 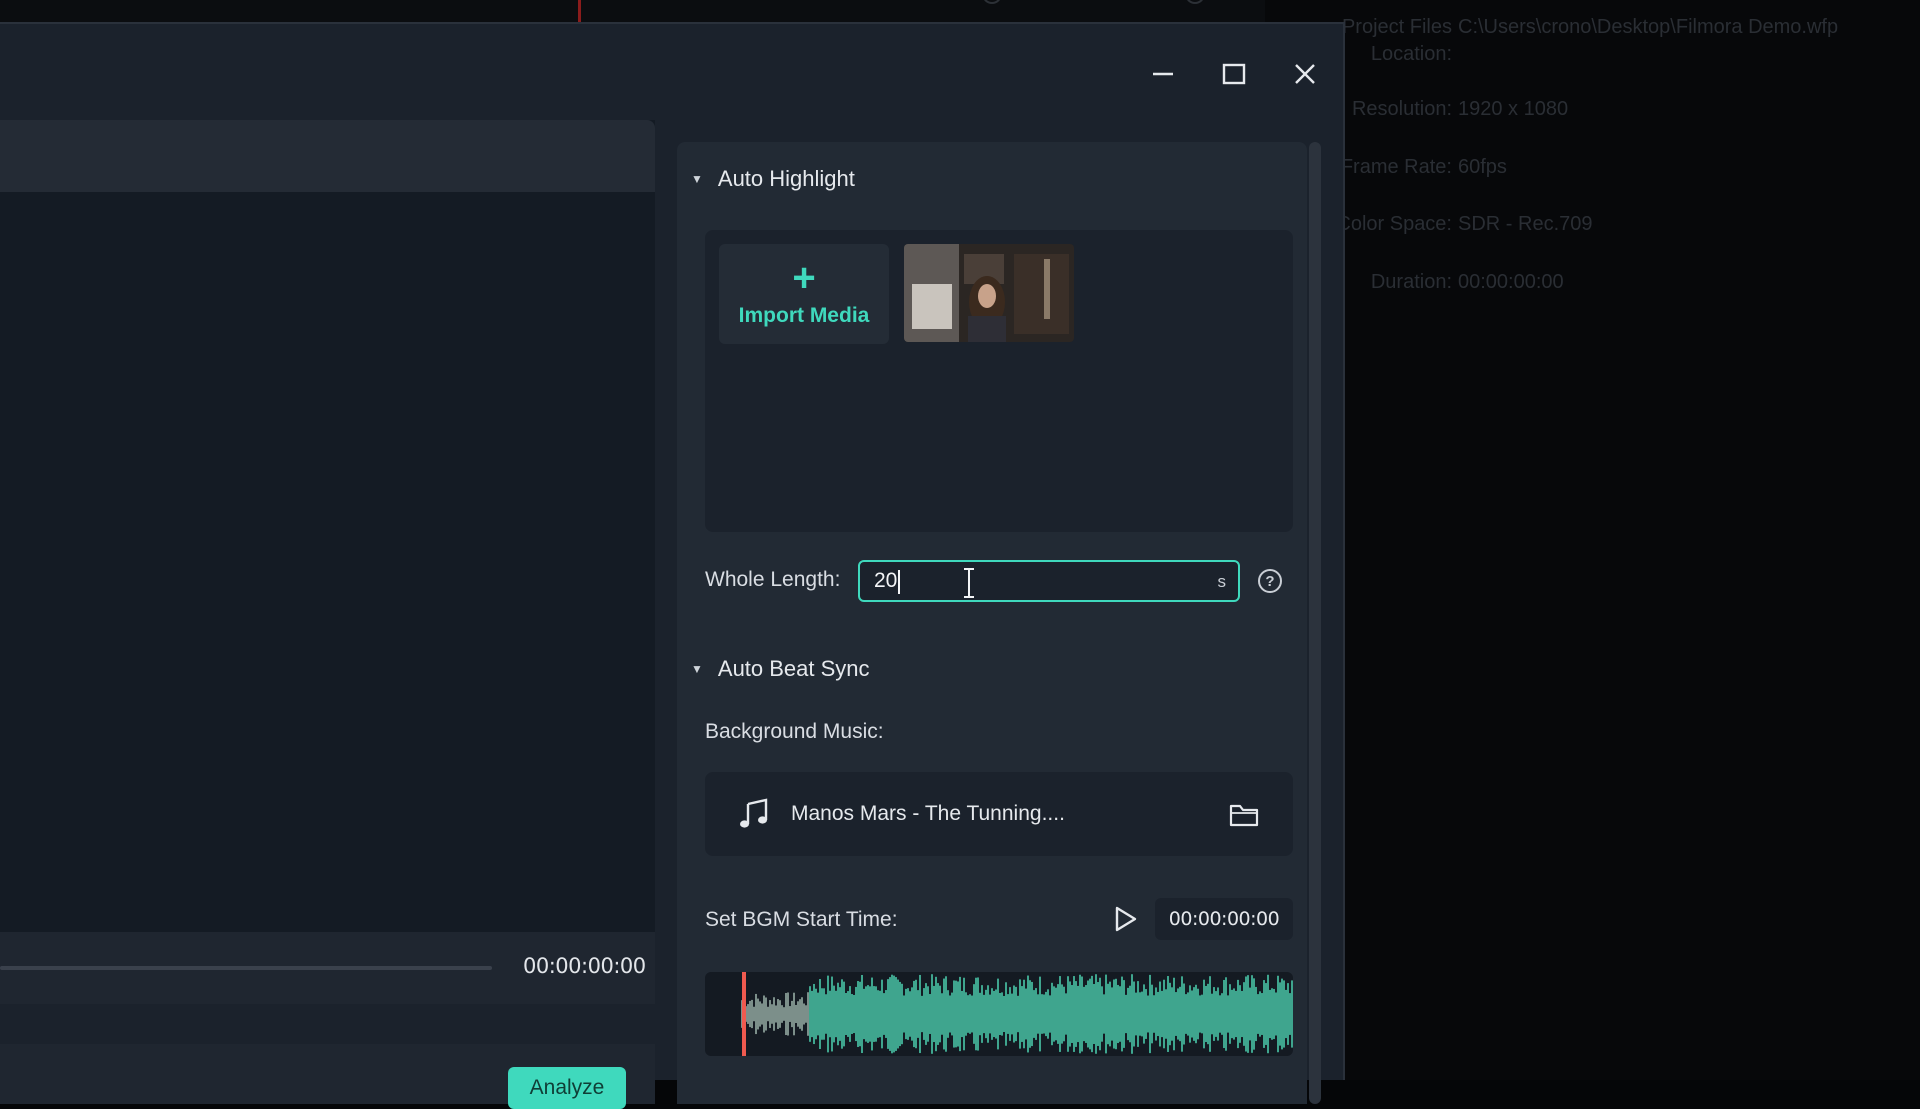 What do you see at coordinates (999, 381) in the screenshot?
I see `media-box: + Import Media` at bounding box center [999, 381].